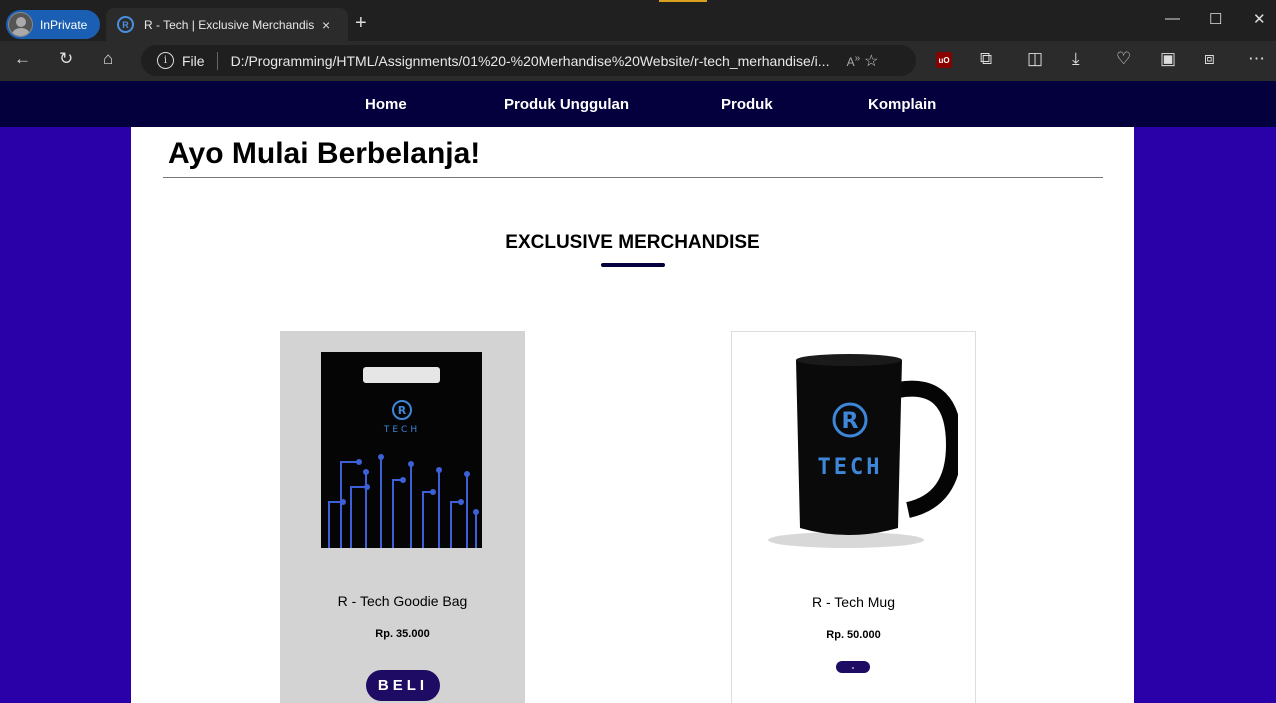 Image resolution: width=1276 pixels, height=703 pixels. Describe the element at coordinates (1256, 59) in the screenshot. I see `more-menu-icon: ⋯` at that location.